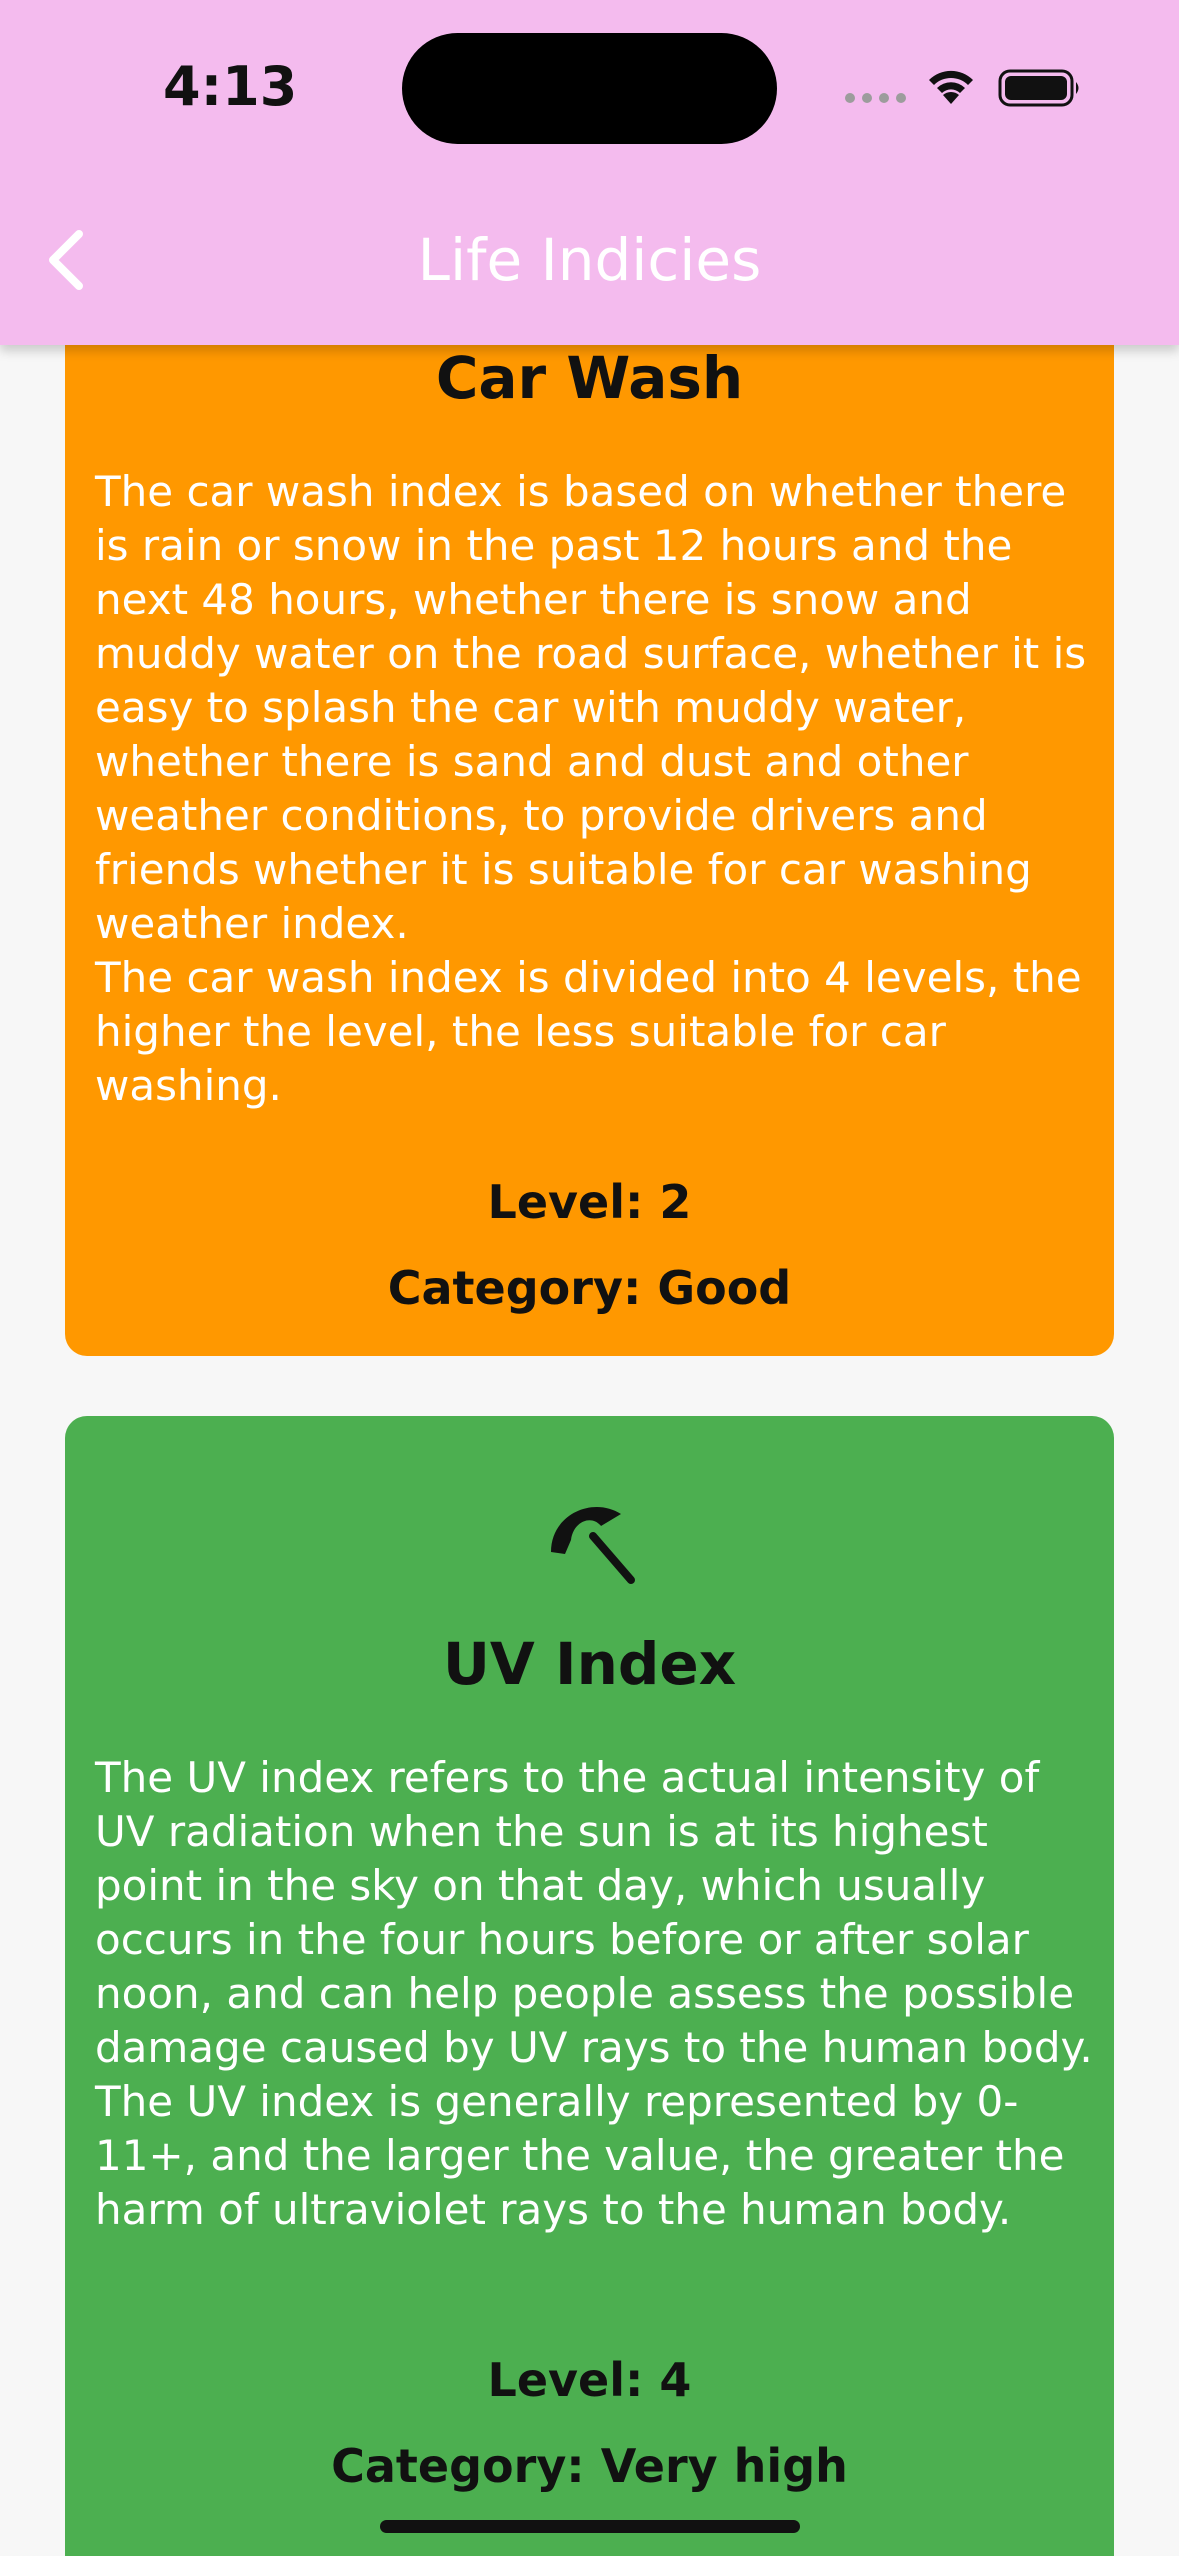 The image size is (1179, 2556). What do you see at coordinates (589, 378) in the screenshot?
I see `card-title: Car Wash` at bounding box center [589, 378].